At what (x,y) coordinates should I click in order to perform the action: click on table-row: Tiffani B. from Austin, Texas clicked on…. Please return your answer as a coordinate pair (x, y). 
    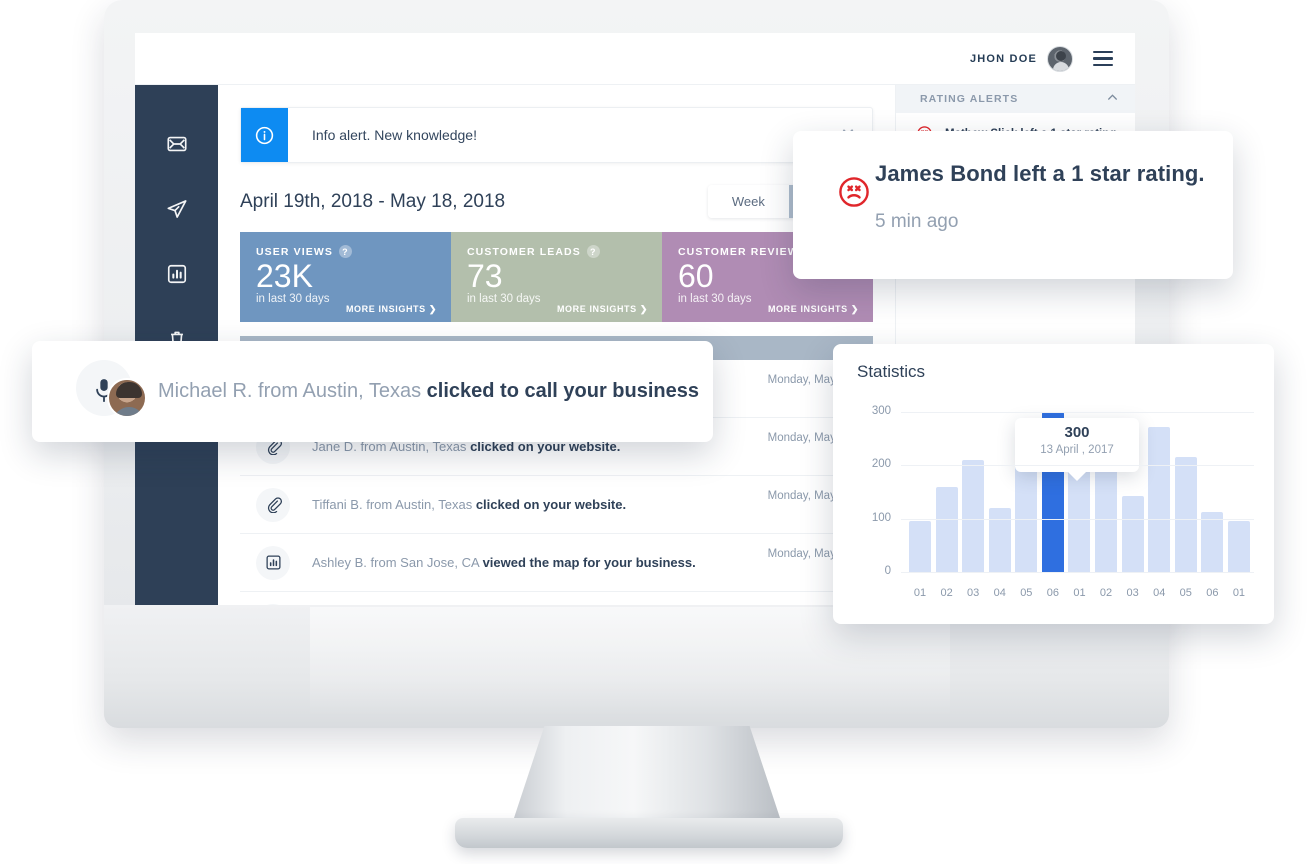
    Looking at the image, I should click on (556, 505).